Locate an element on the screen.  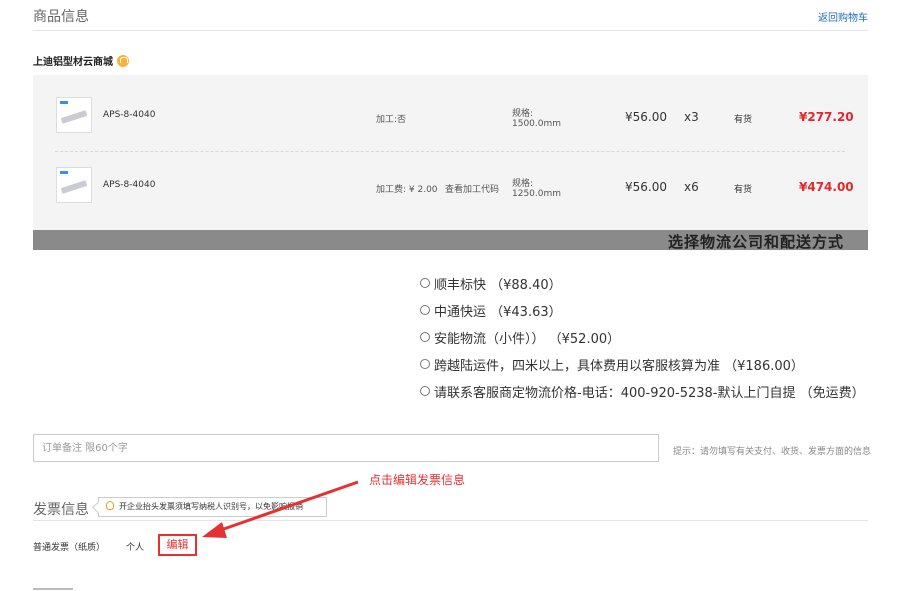
spec-value: 1250.0mm is located at coordinates (537, 194).